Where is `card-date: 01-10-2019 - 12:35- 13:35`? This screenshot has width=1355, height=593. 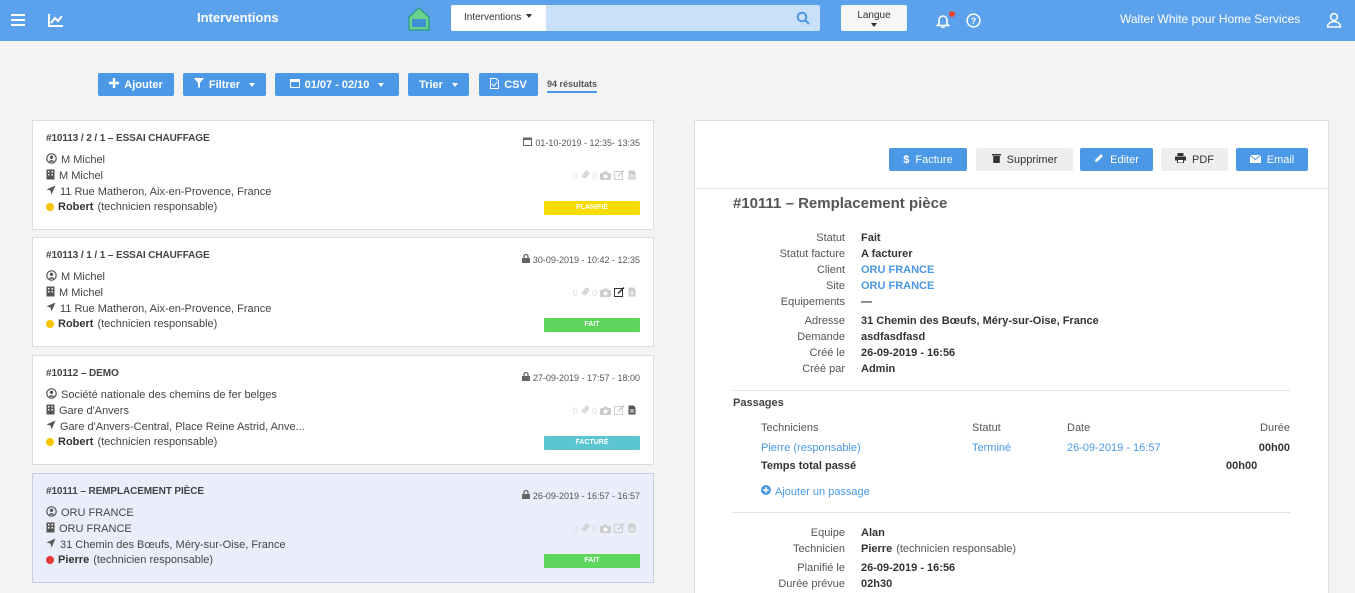 card-date: 01-10-2019 - 12:35- 13:35 is located at coordinates (581, 142).